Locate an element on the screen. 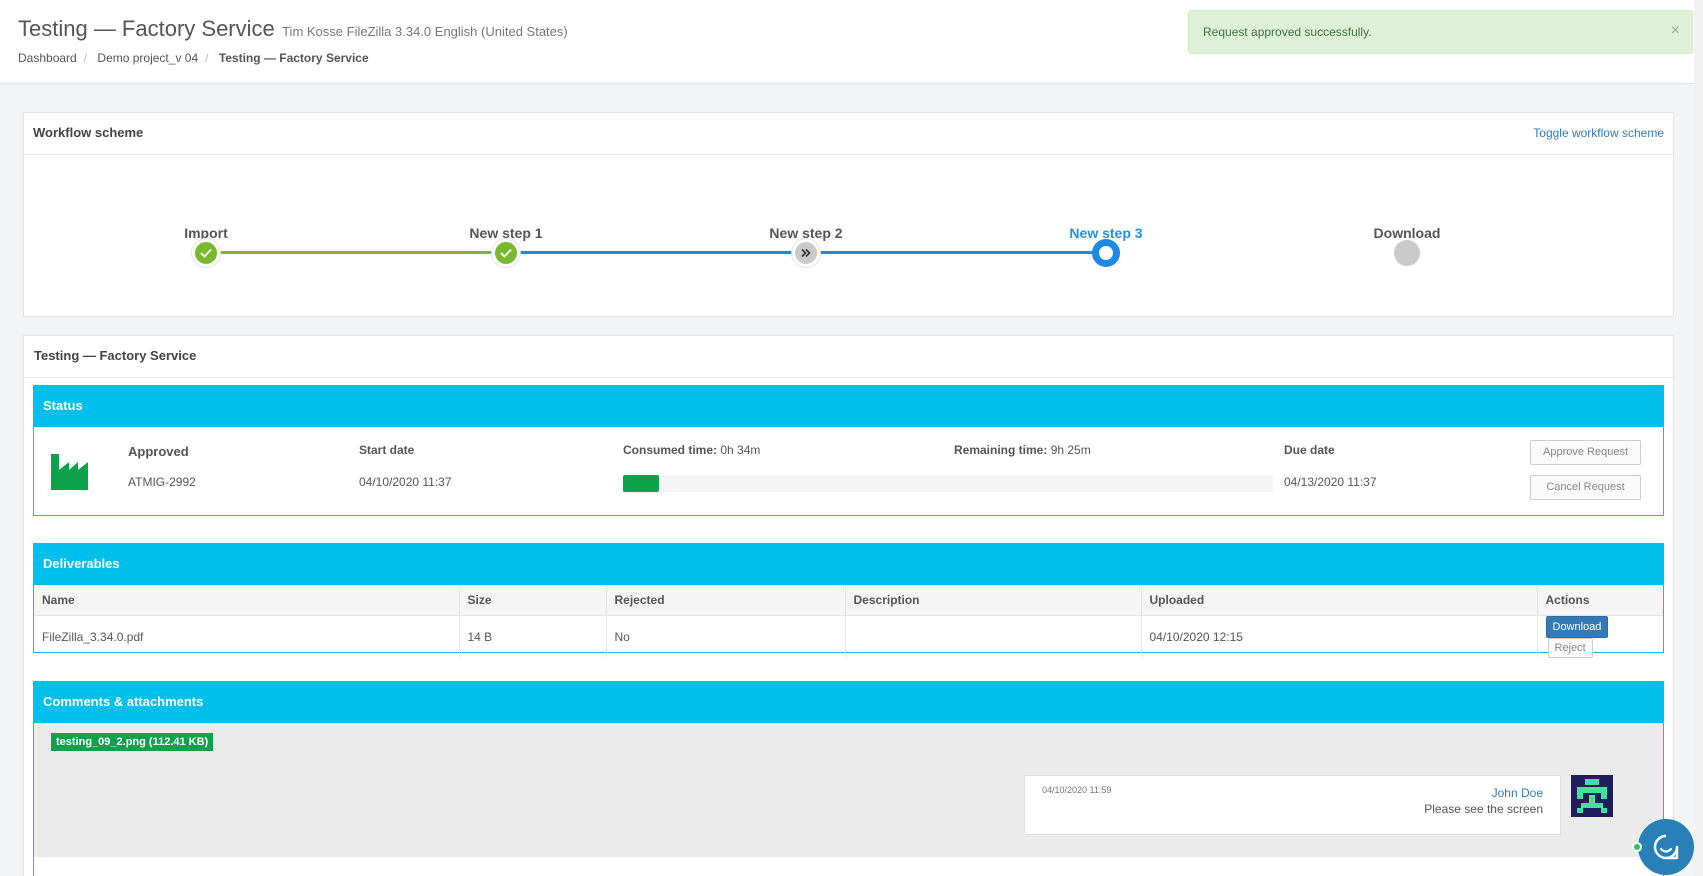  reject-button: Reject is located at coordinates (1570, 647).